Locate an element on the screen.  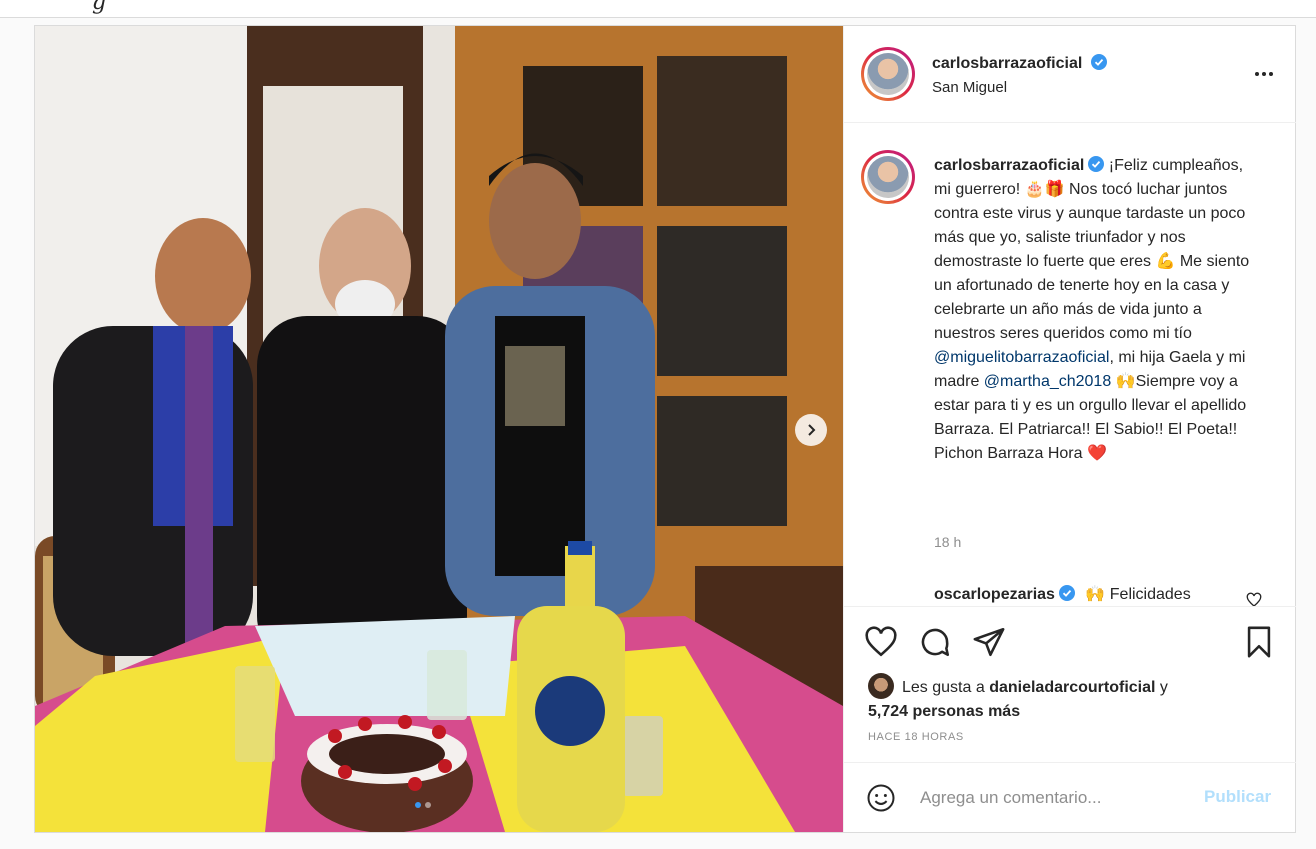
mention-link: @martha_ch2018 is located at coordinates (1047, 381).